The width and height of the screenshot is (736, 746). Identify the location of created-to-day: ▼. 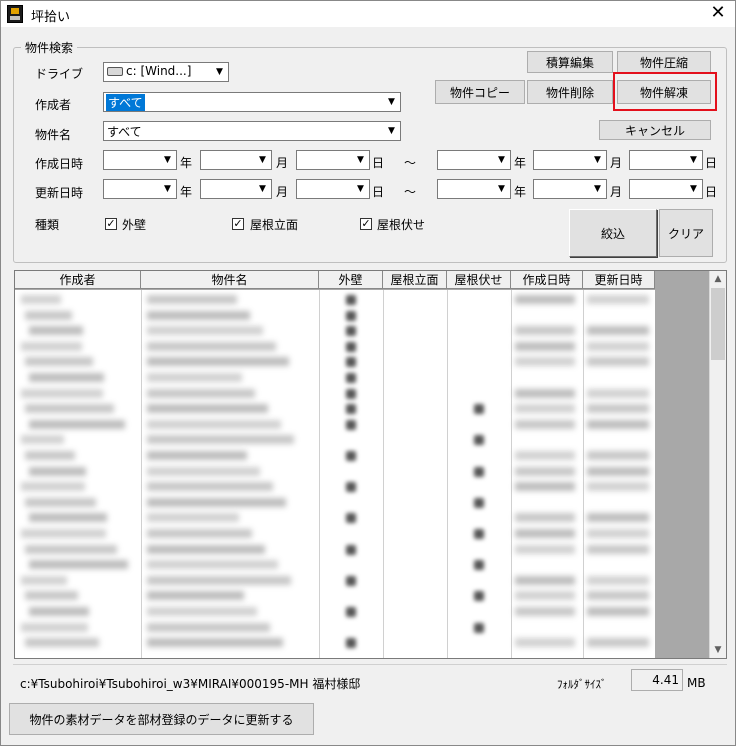
(666, 160).